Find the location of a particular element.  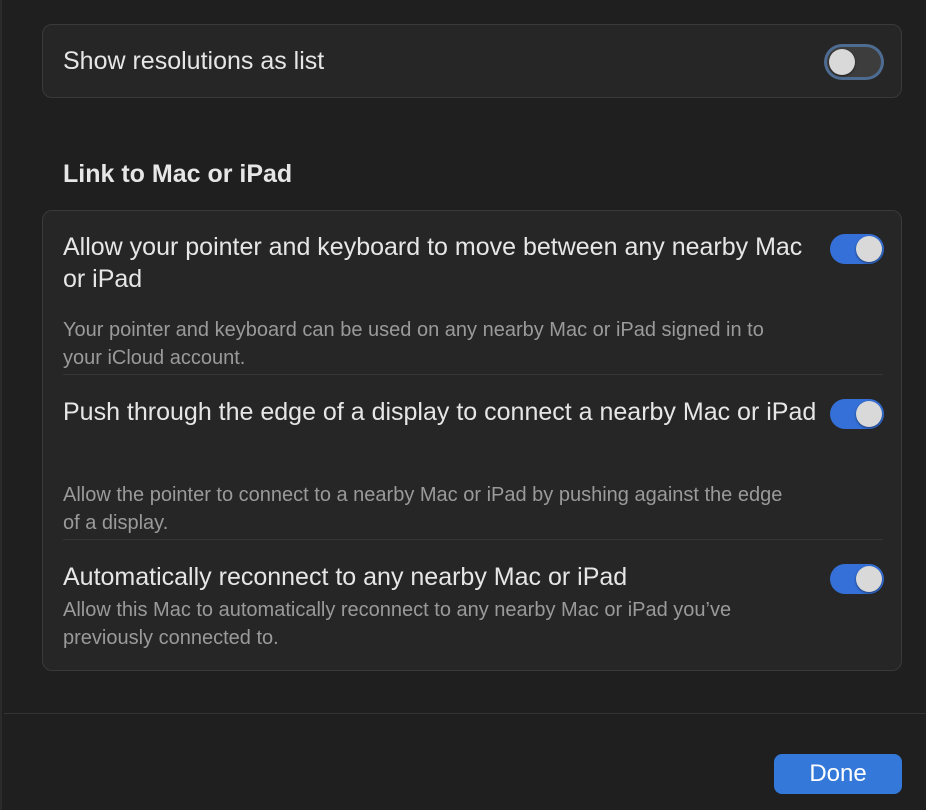

resolutions-card: Show resolutions as list is located at coordinates (472, 61).